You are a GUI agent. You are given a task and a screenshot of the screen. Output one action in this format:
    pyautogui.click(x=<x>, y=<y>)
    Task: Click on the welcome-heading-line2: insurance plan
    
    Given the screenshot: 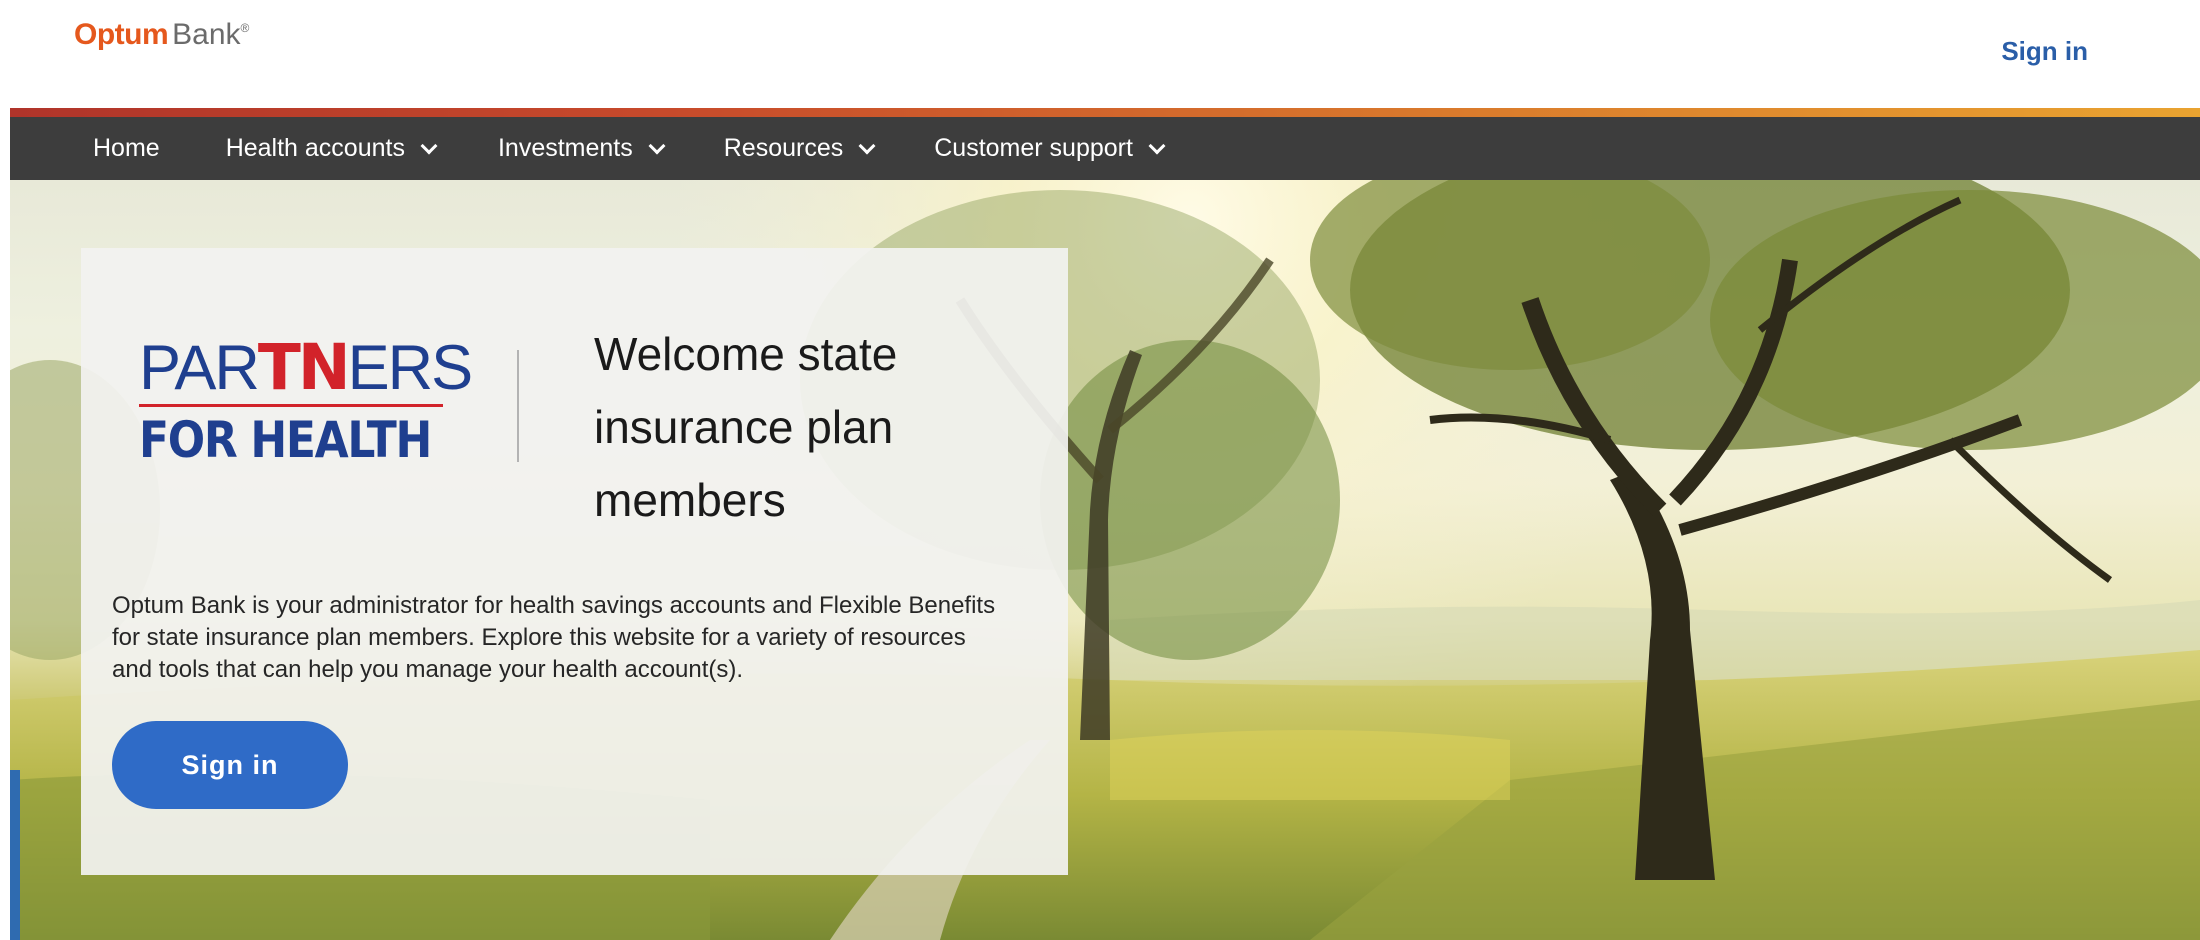 What is the action you would take?
    pyautogui.click(x=744, y=427)
    